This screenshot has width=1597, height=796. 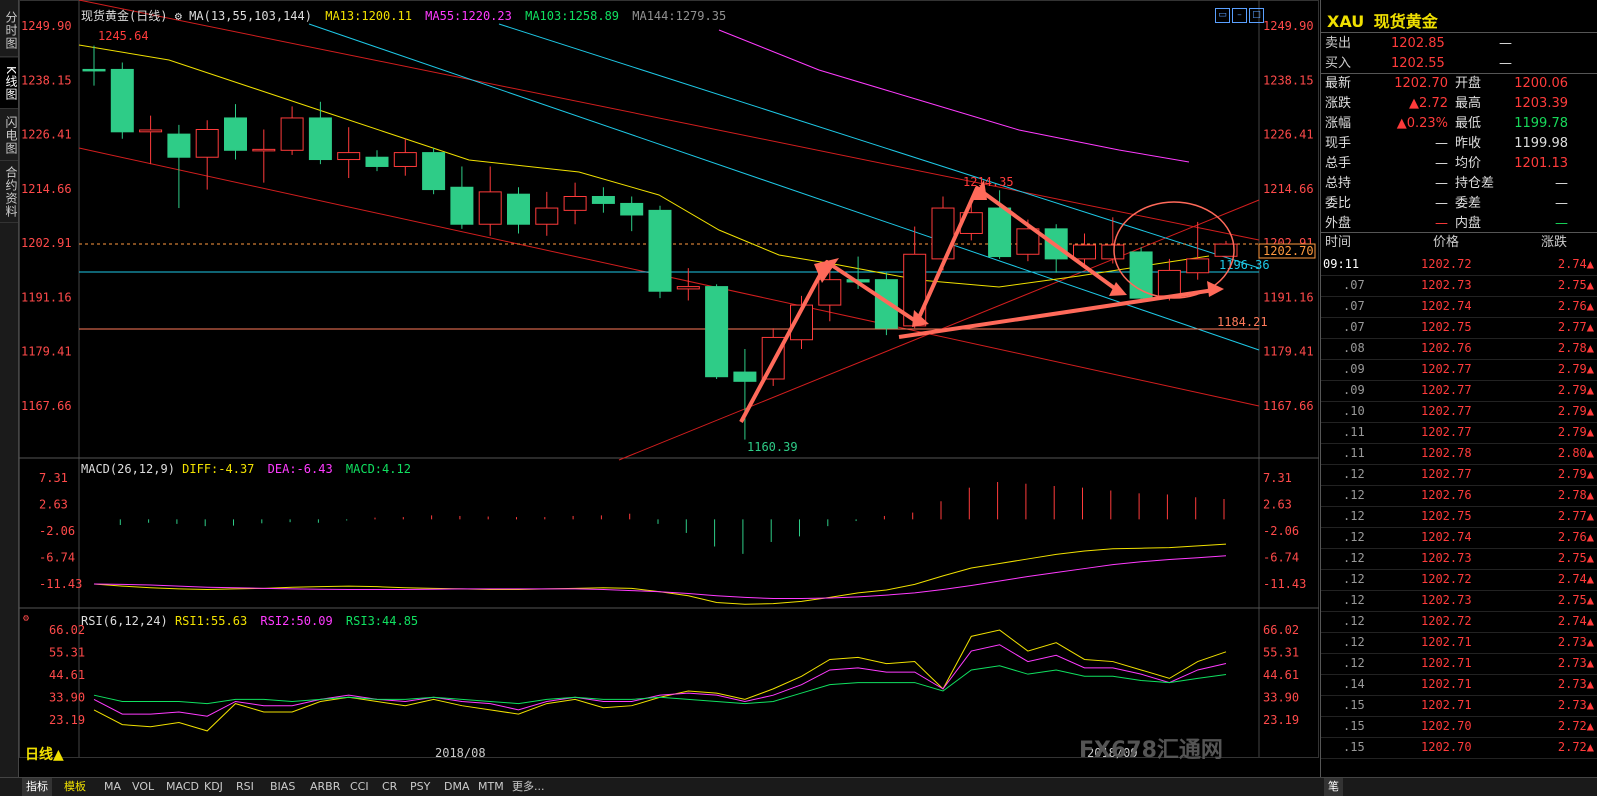 I want to click on support-label: 1184.21, so click(x=1242, y=322).